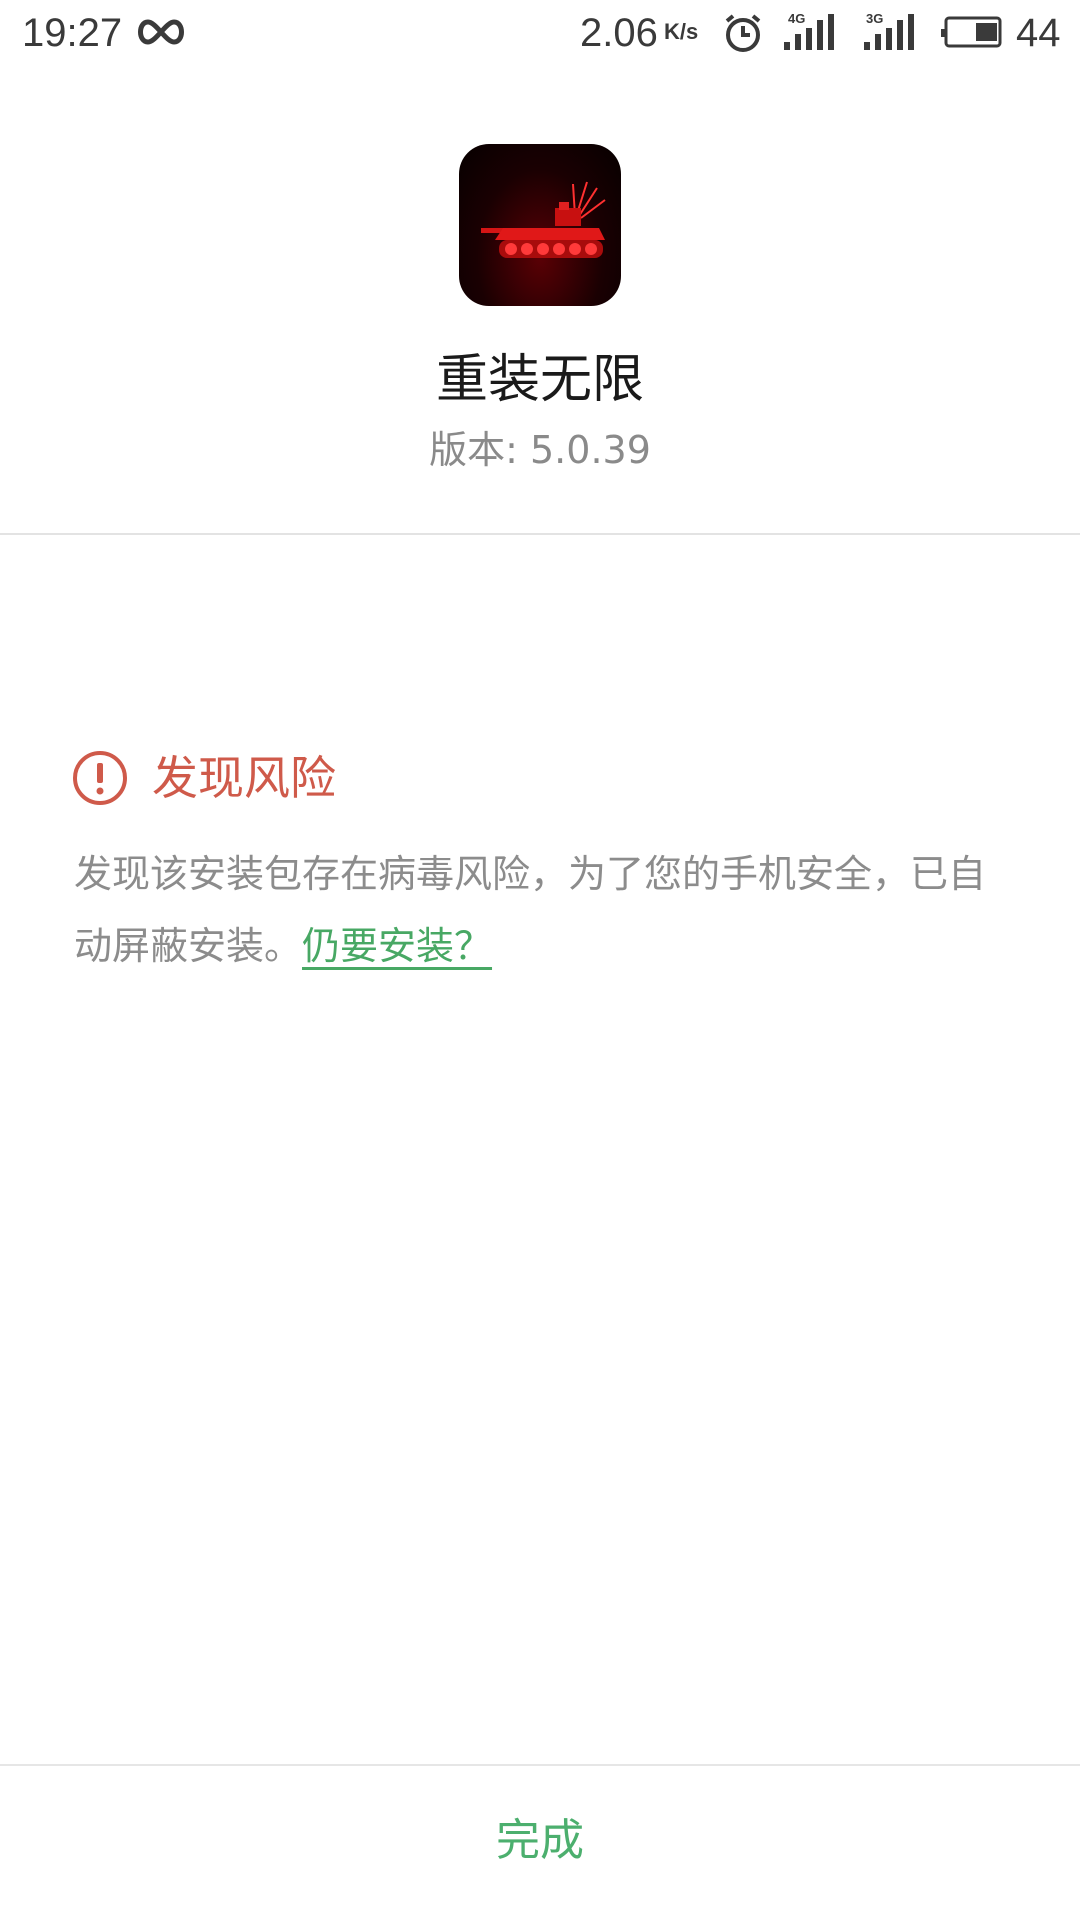  What do you see at coordinates (540, 450) in the screenshot?
I see `app-version: 版本: 5.0.39` at bounding box center [540, 450].